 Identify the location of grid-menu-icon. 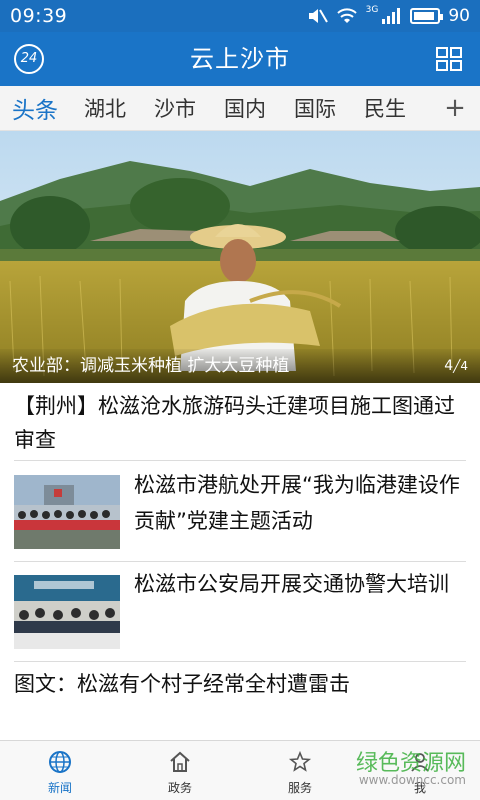
(449, 59).